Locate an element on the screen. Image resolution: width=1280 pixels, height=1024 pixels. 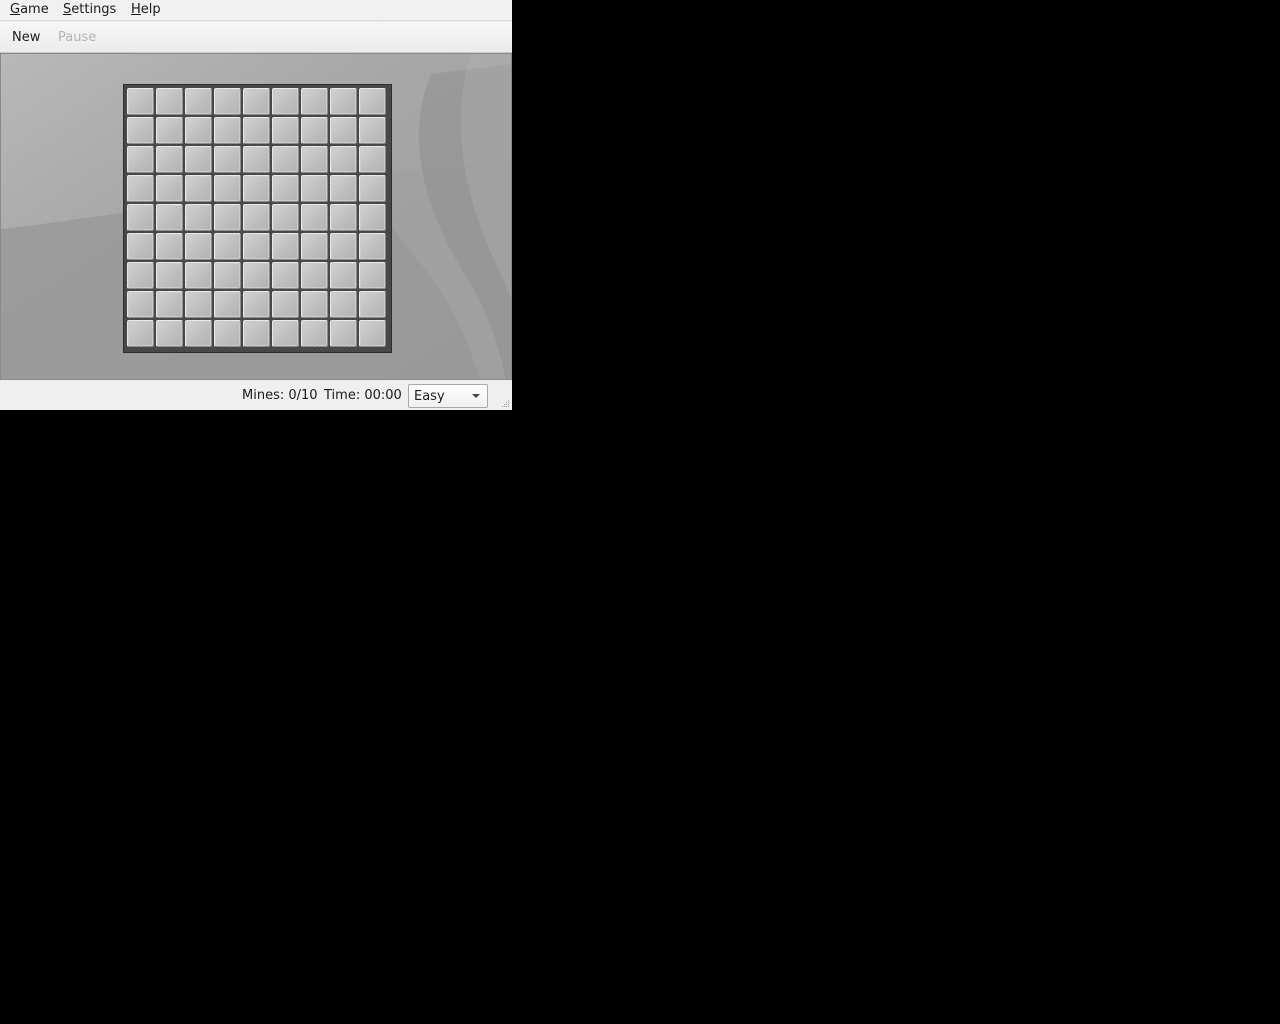
mines-counter: Mines: 0/10 is located at coordinates (280, 395).